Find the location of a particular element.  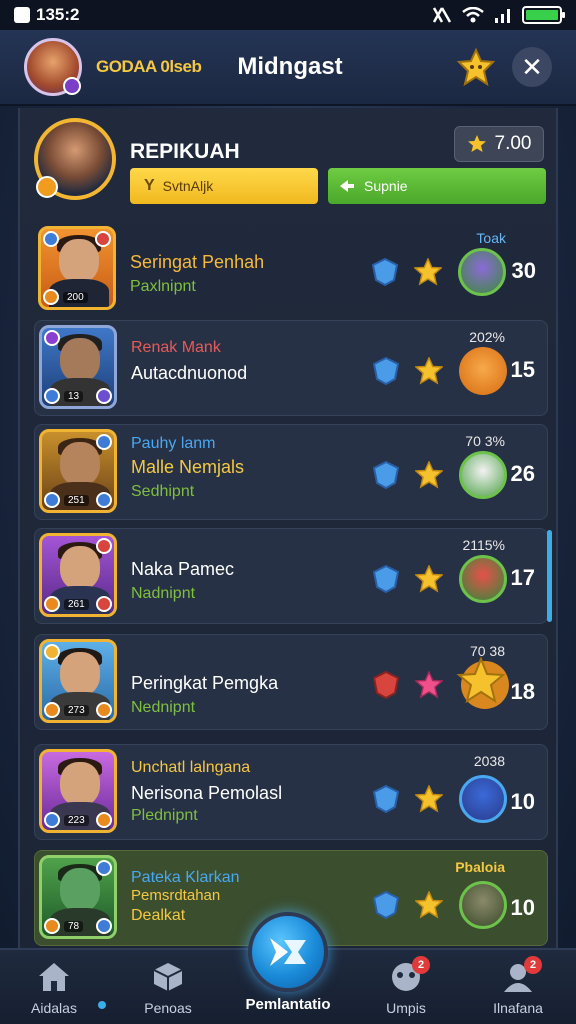

nfc-icon is located at coordinates (442, 15).